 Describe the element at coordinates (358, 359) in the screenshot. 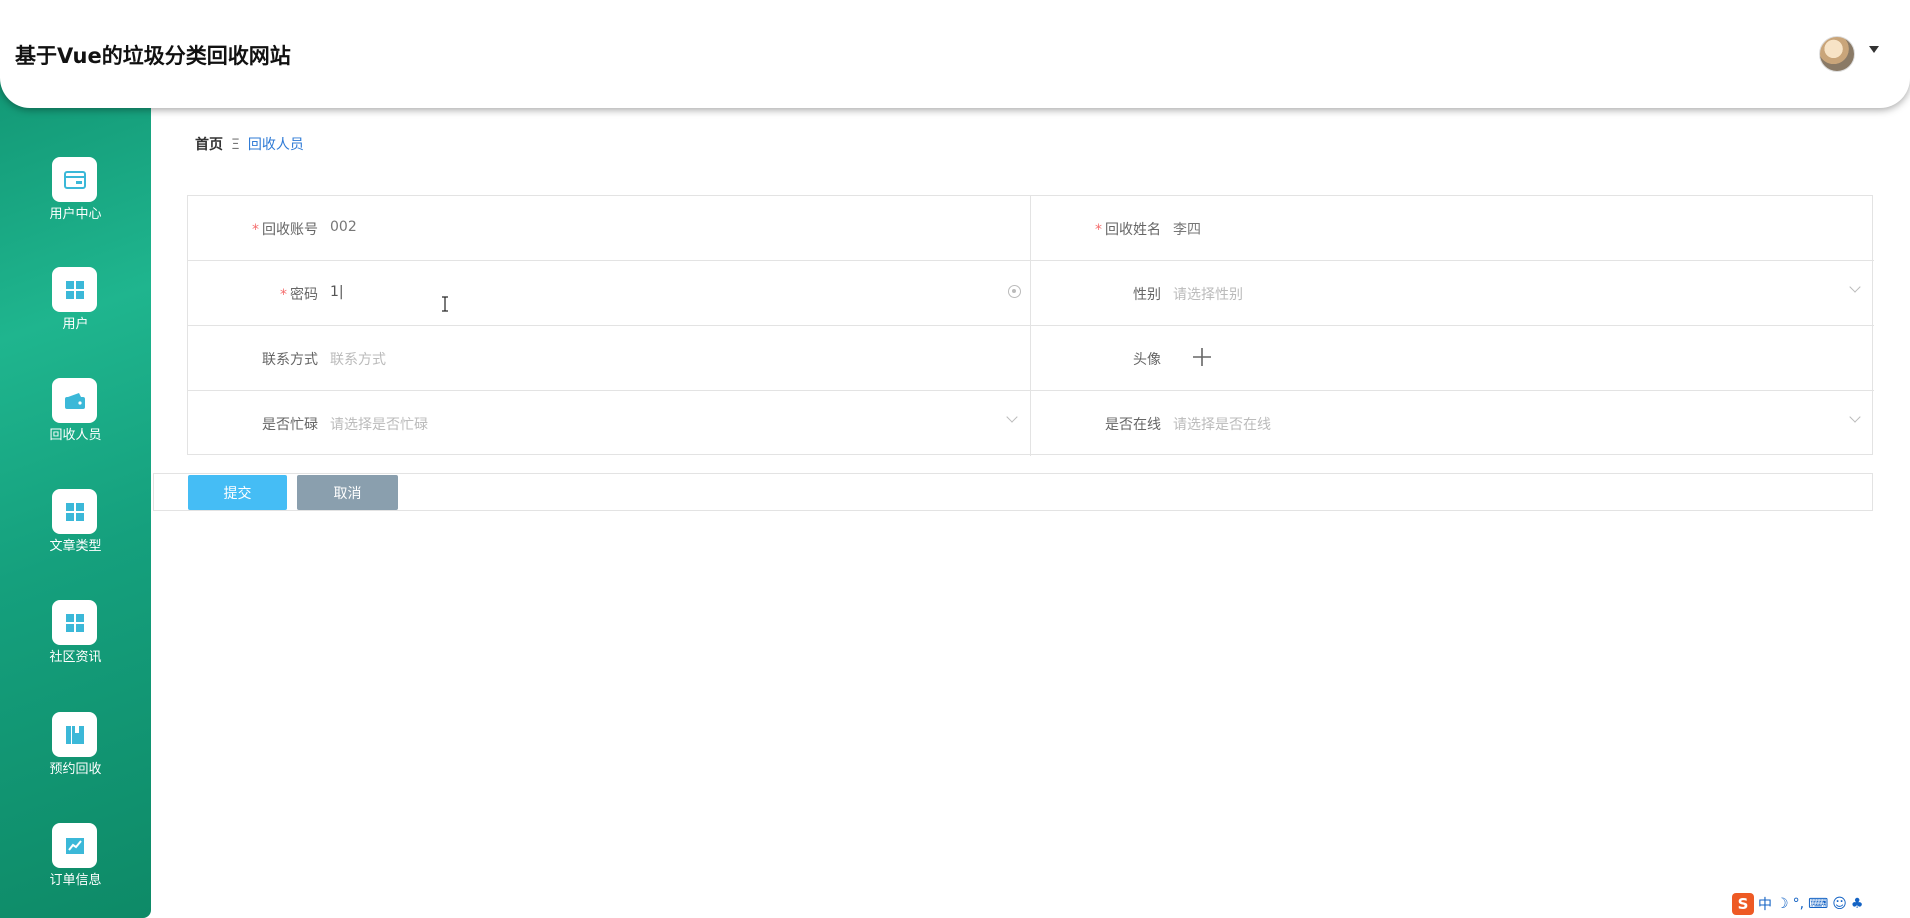

I see `contact-input: 联系方式` at that location.